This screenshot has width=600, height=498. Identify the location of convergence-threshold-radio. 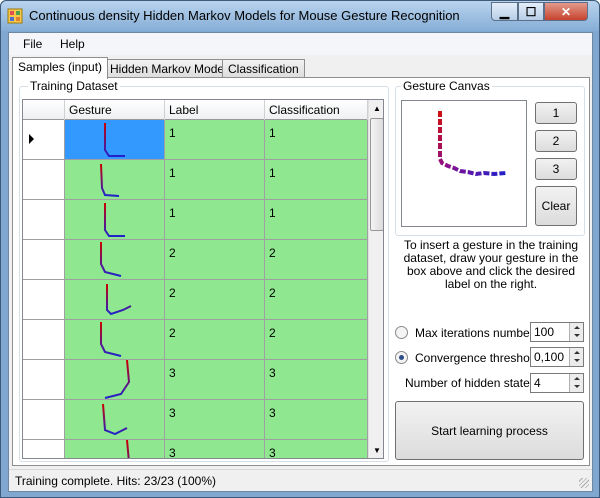
(401, 357).